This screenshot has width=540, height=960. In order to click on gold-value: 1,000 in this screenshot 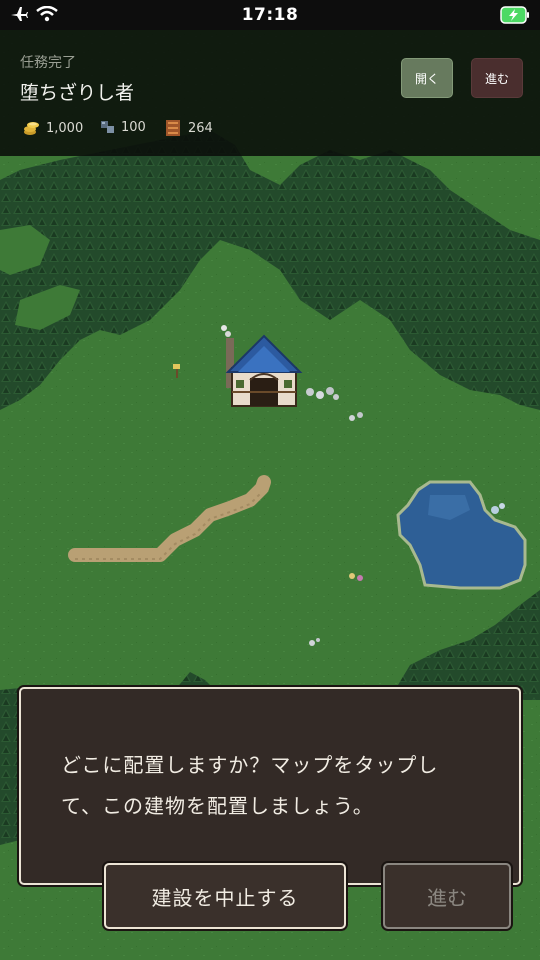, I will do `click(65, 128)`.